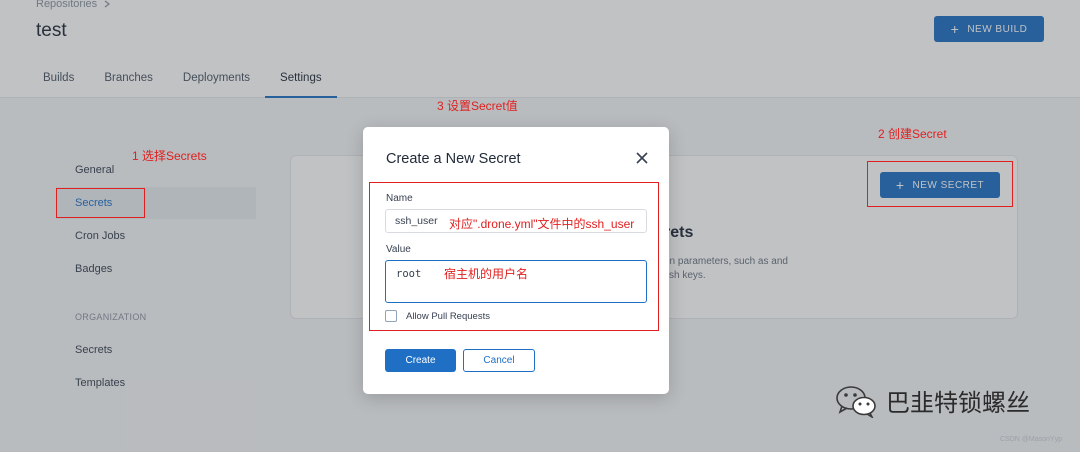 The image size is (1080, 452). Describe the element at coordinates (100, 203) in the screenshot. I see `annotation-box-secrets` at that location.